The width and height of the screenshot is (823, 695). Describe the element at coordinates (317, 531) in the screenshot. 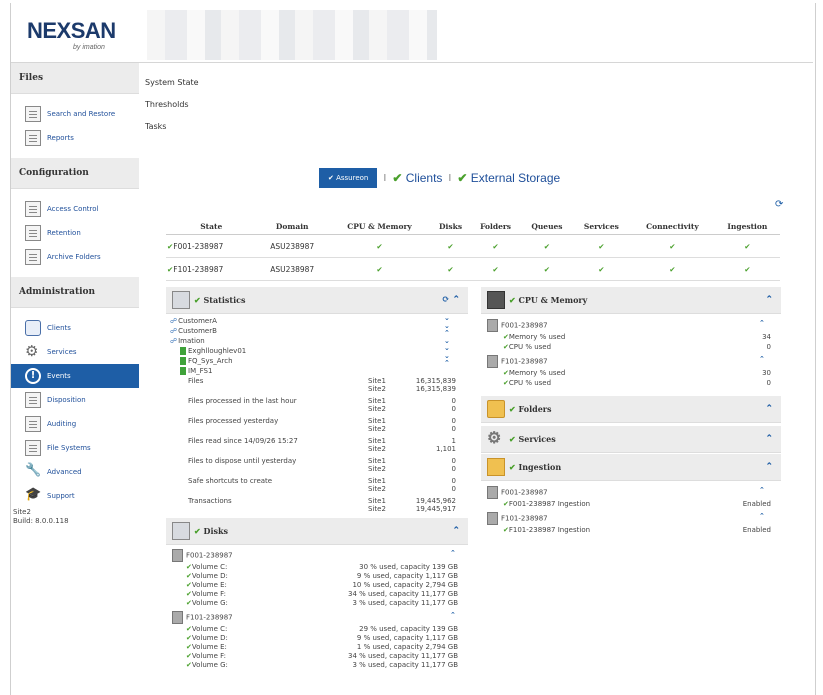

I see `disks-header: ✔ Disks ⌃` at that location.